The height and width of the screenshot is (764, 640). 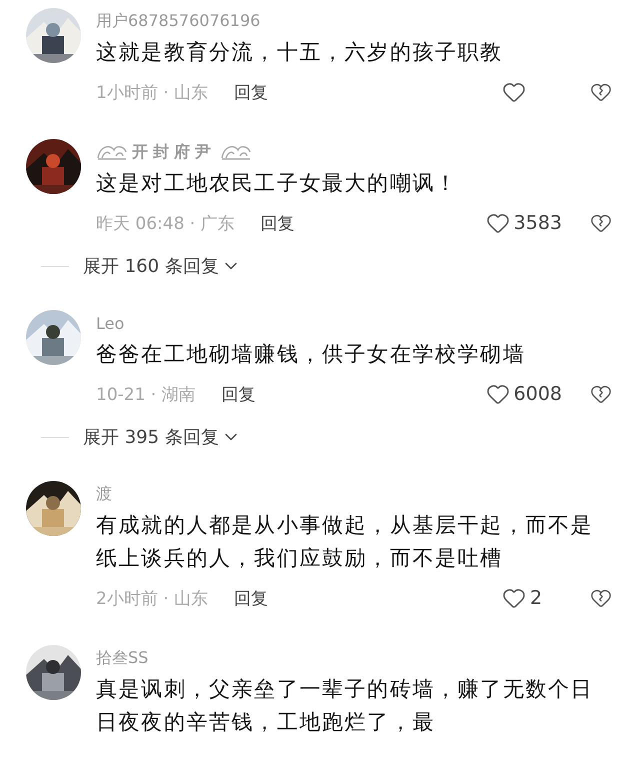 I want to click on like-count: 2, so click(x=536, y=598).